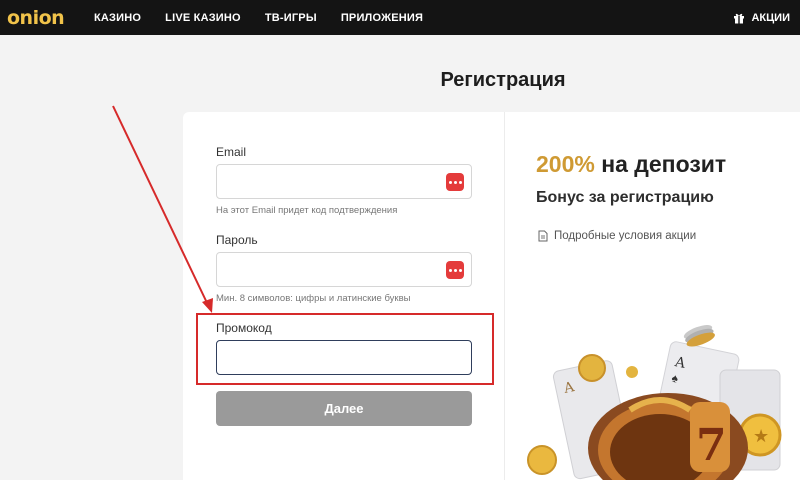  Describe the element at coordinates (543, 236) in the screenshot. I see `document-icon` at that location.